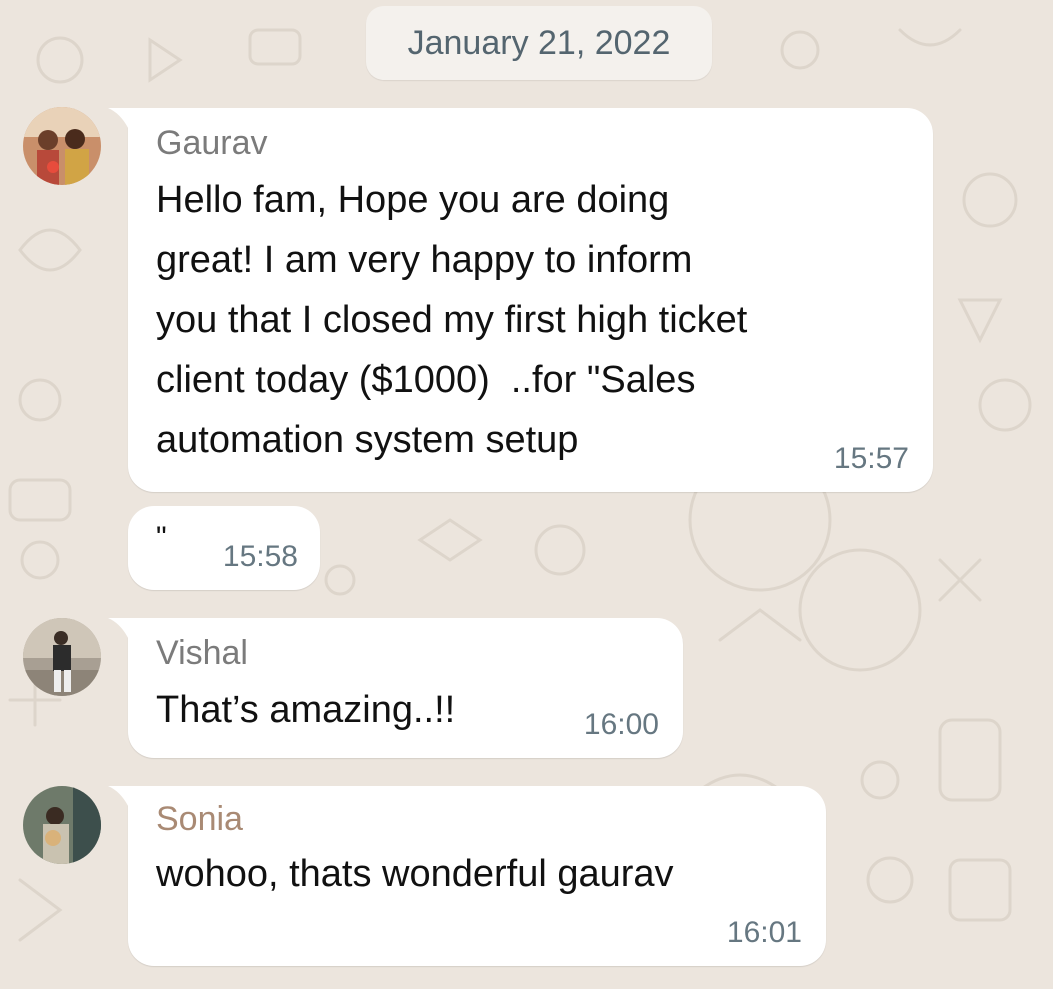 The image size is (1053, 989). I want to click on message-text: That’s amazing..!!, so click(306, 710).